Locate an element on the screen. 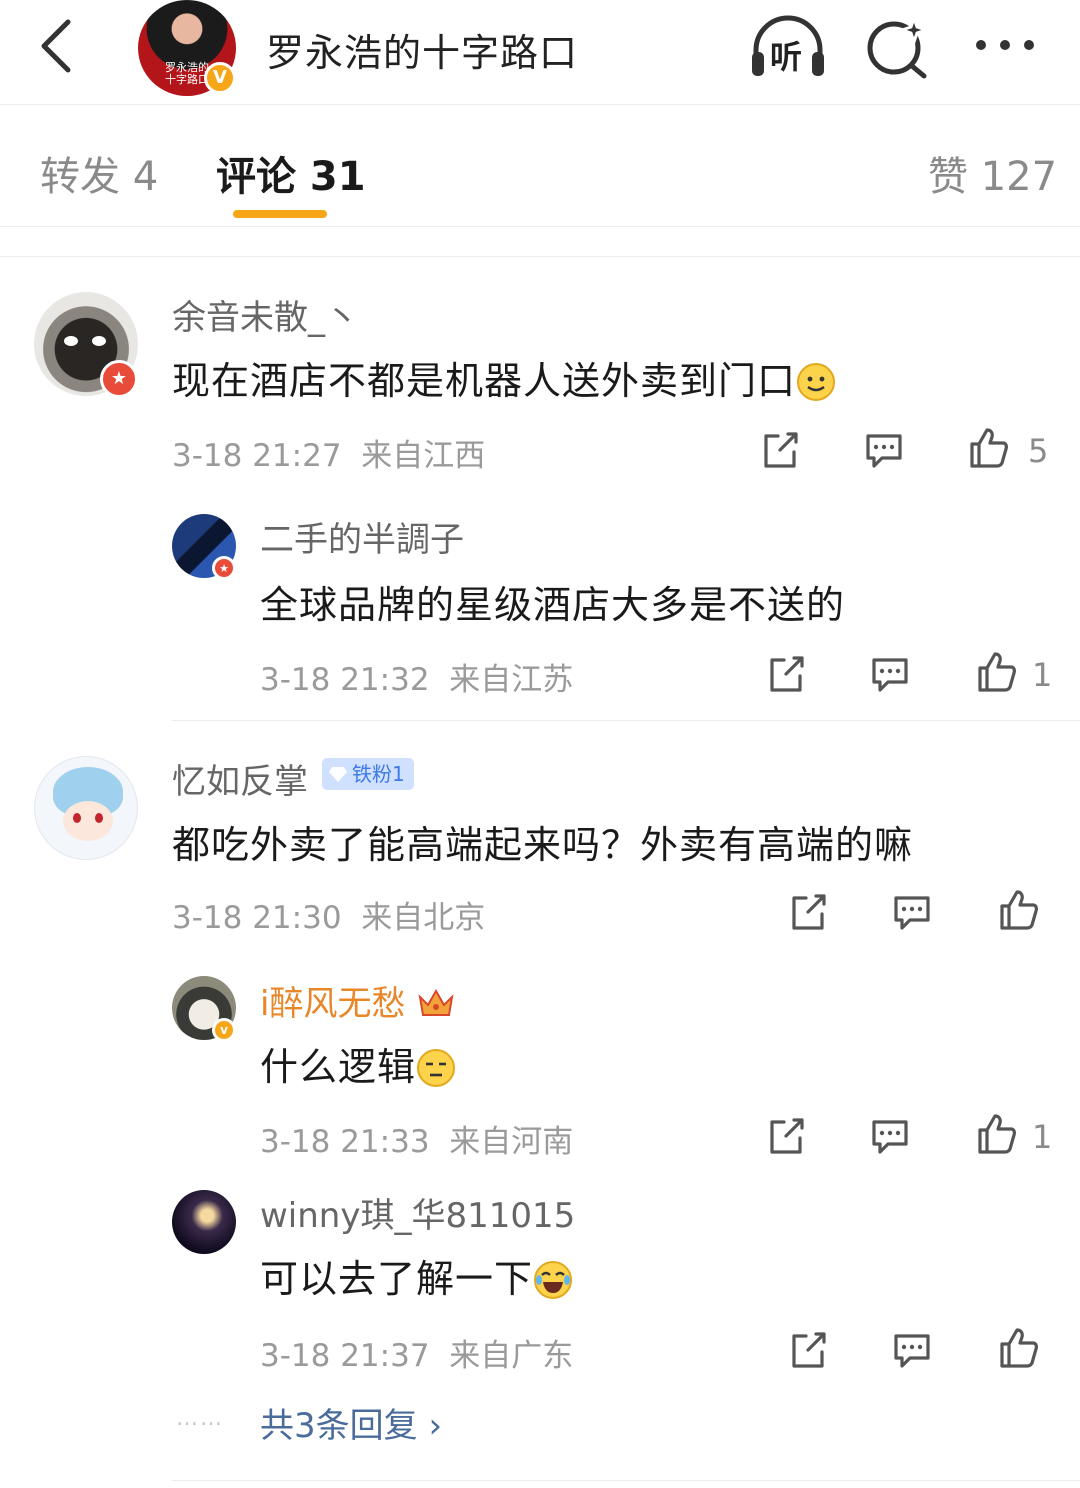  more-icon is located at coordinates (1005, 47).